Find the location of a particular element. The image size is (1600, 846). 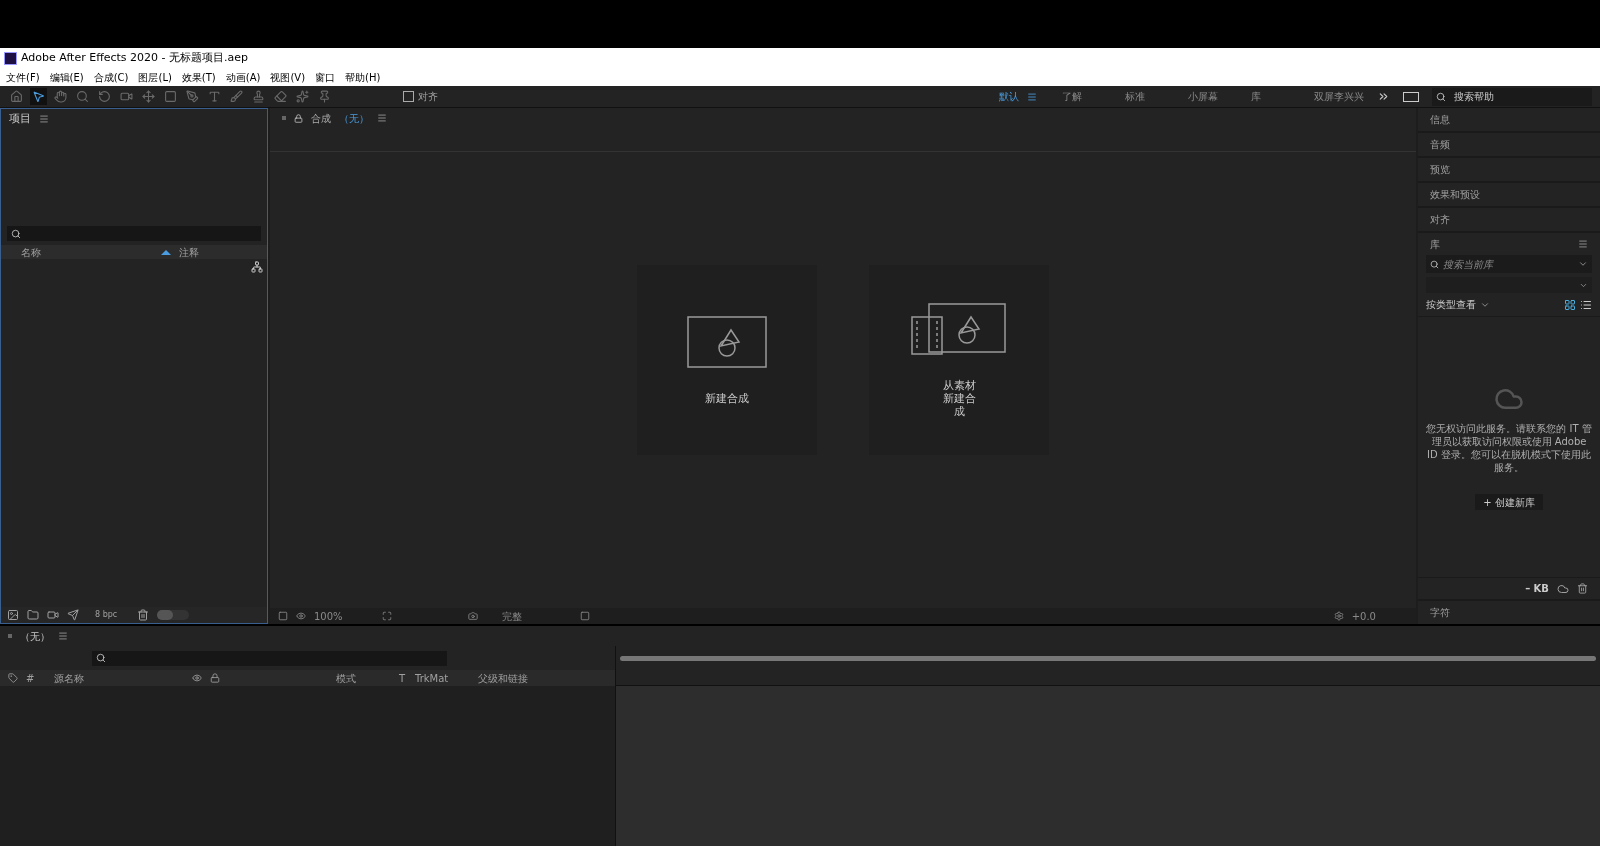

timeline-title: （无） is located at coordinates (35, 636).